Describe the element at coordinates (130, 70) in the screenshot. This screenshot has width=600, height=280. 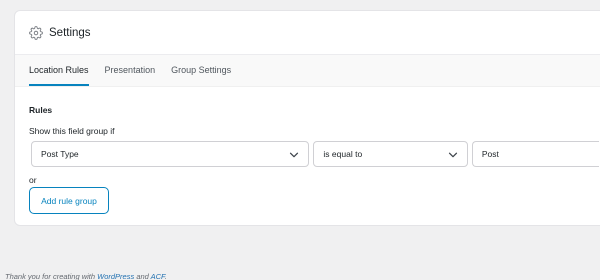
I see `tab-presentation: Presentation` at that location.